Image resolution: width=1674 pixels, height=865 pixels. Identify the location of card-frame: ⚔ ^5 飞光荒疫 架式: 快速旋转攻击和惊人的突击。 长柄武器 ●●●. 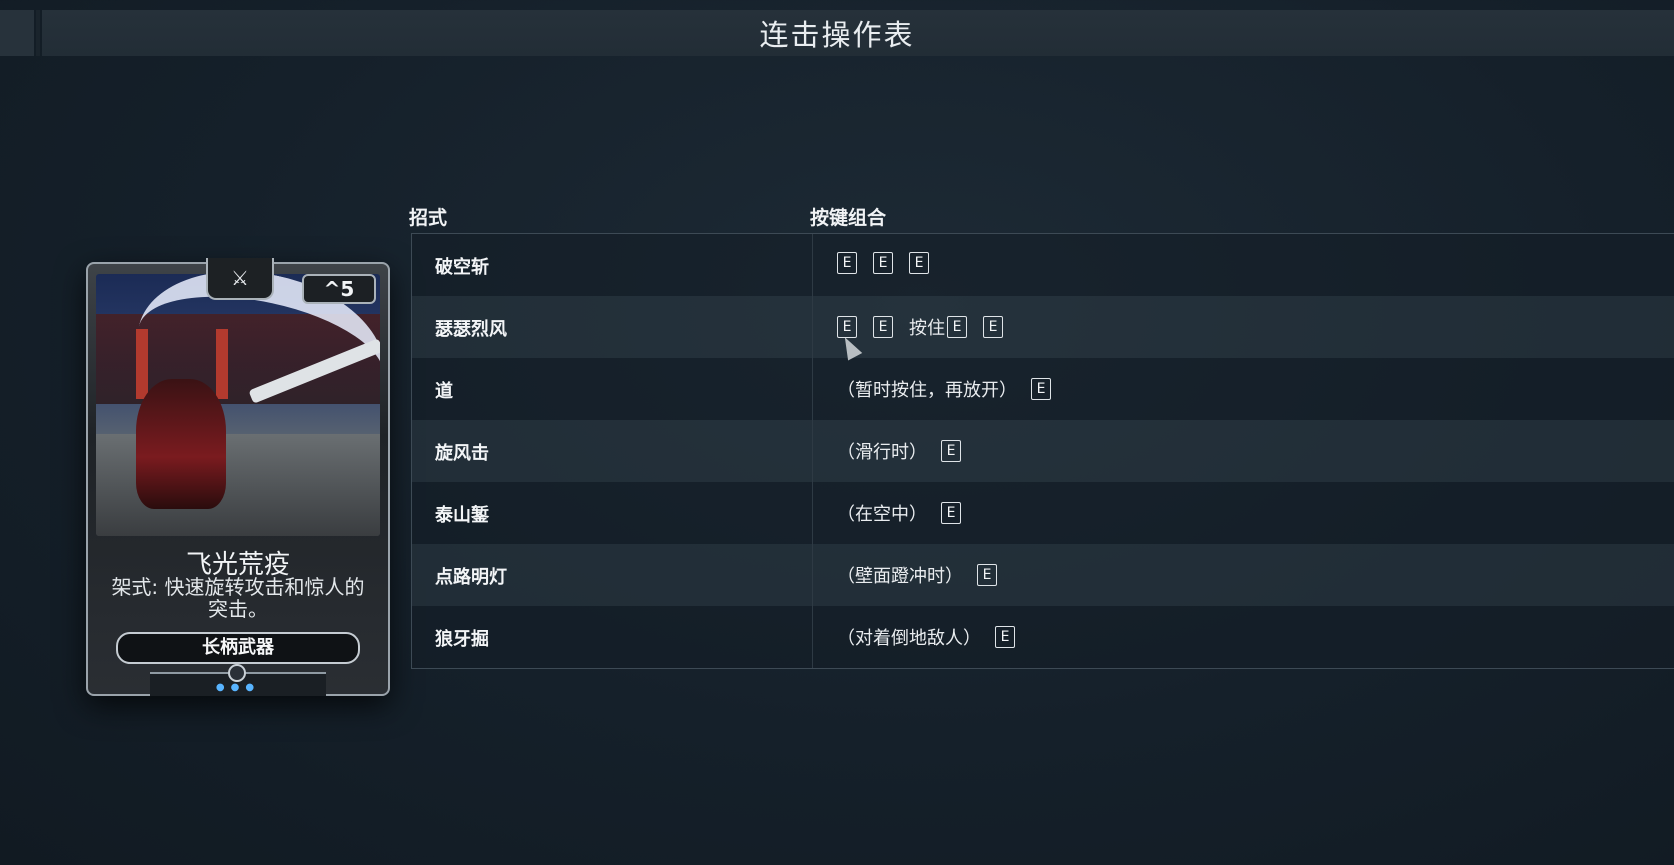
(238, 477).